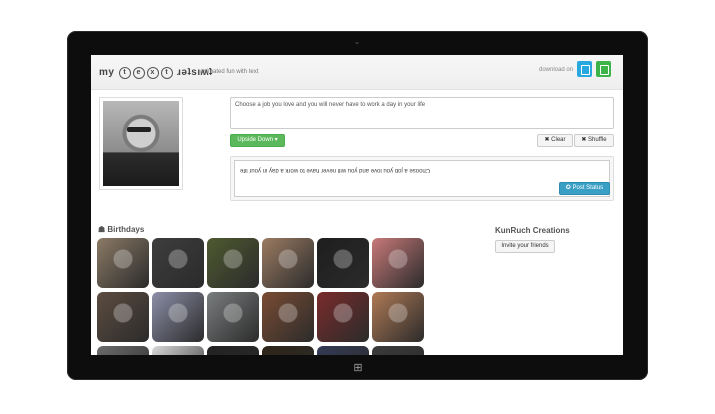  What do you see at coordinates (555, 140) in the screenshot?
I see `clear-button: ✖ Clear` at bounding box center [555, 140].